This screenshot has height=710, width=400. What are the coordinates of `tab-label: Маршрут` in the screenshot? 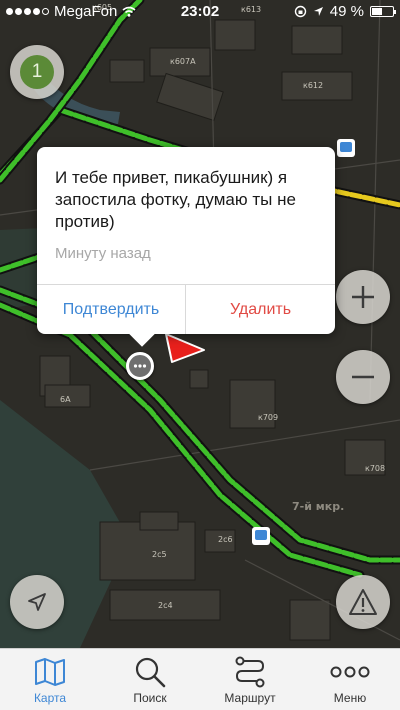 It's located at (250, 698).